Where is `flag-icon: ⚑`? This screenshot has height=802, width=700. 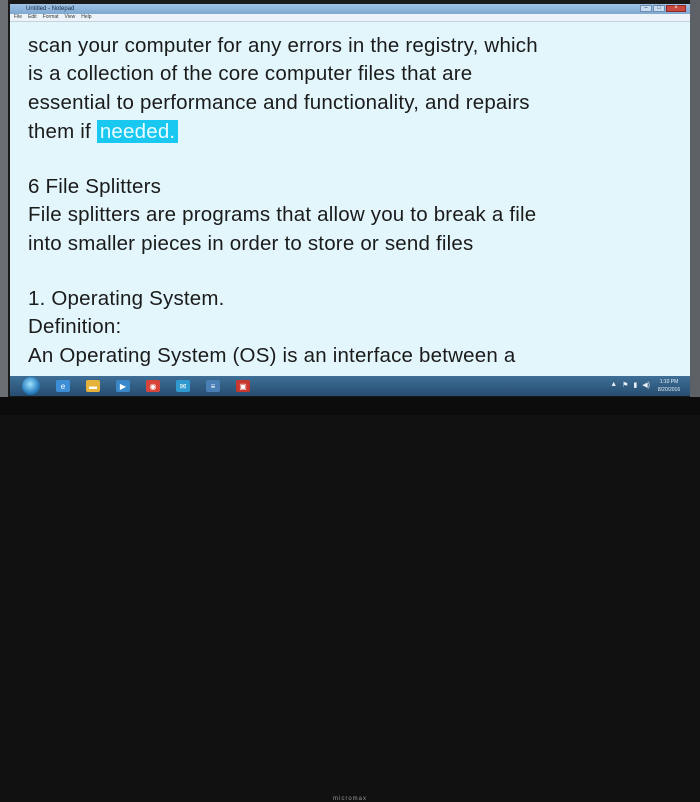
flag-icon: ⚑ is located at coordinates (625, 385).